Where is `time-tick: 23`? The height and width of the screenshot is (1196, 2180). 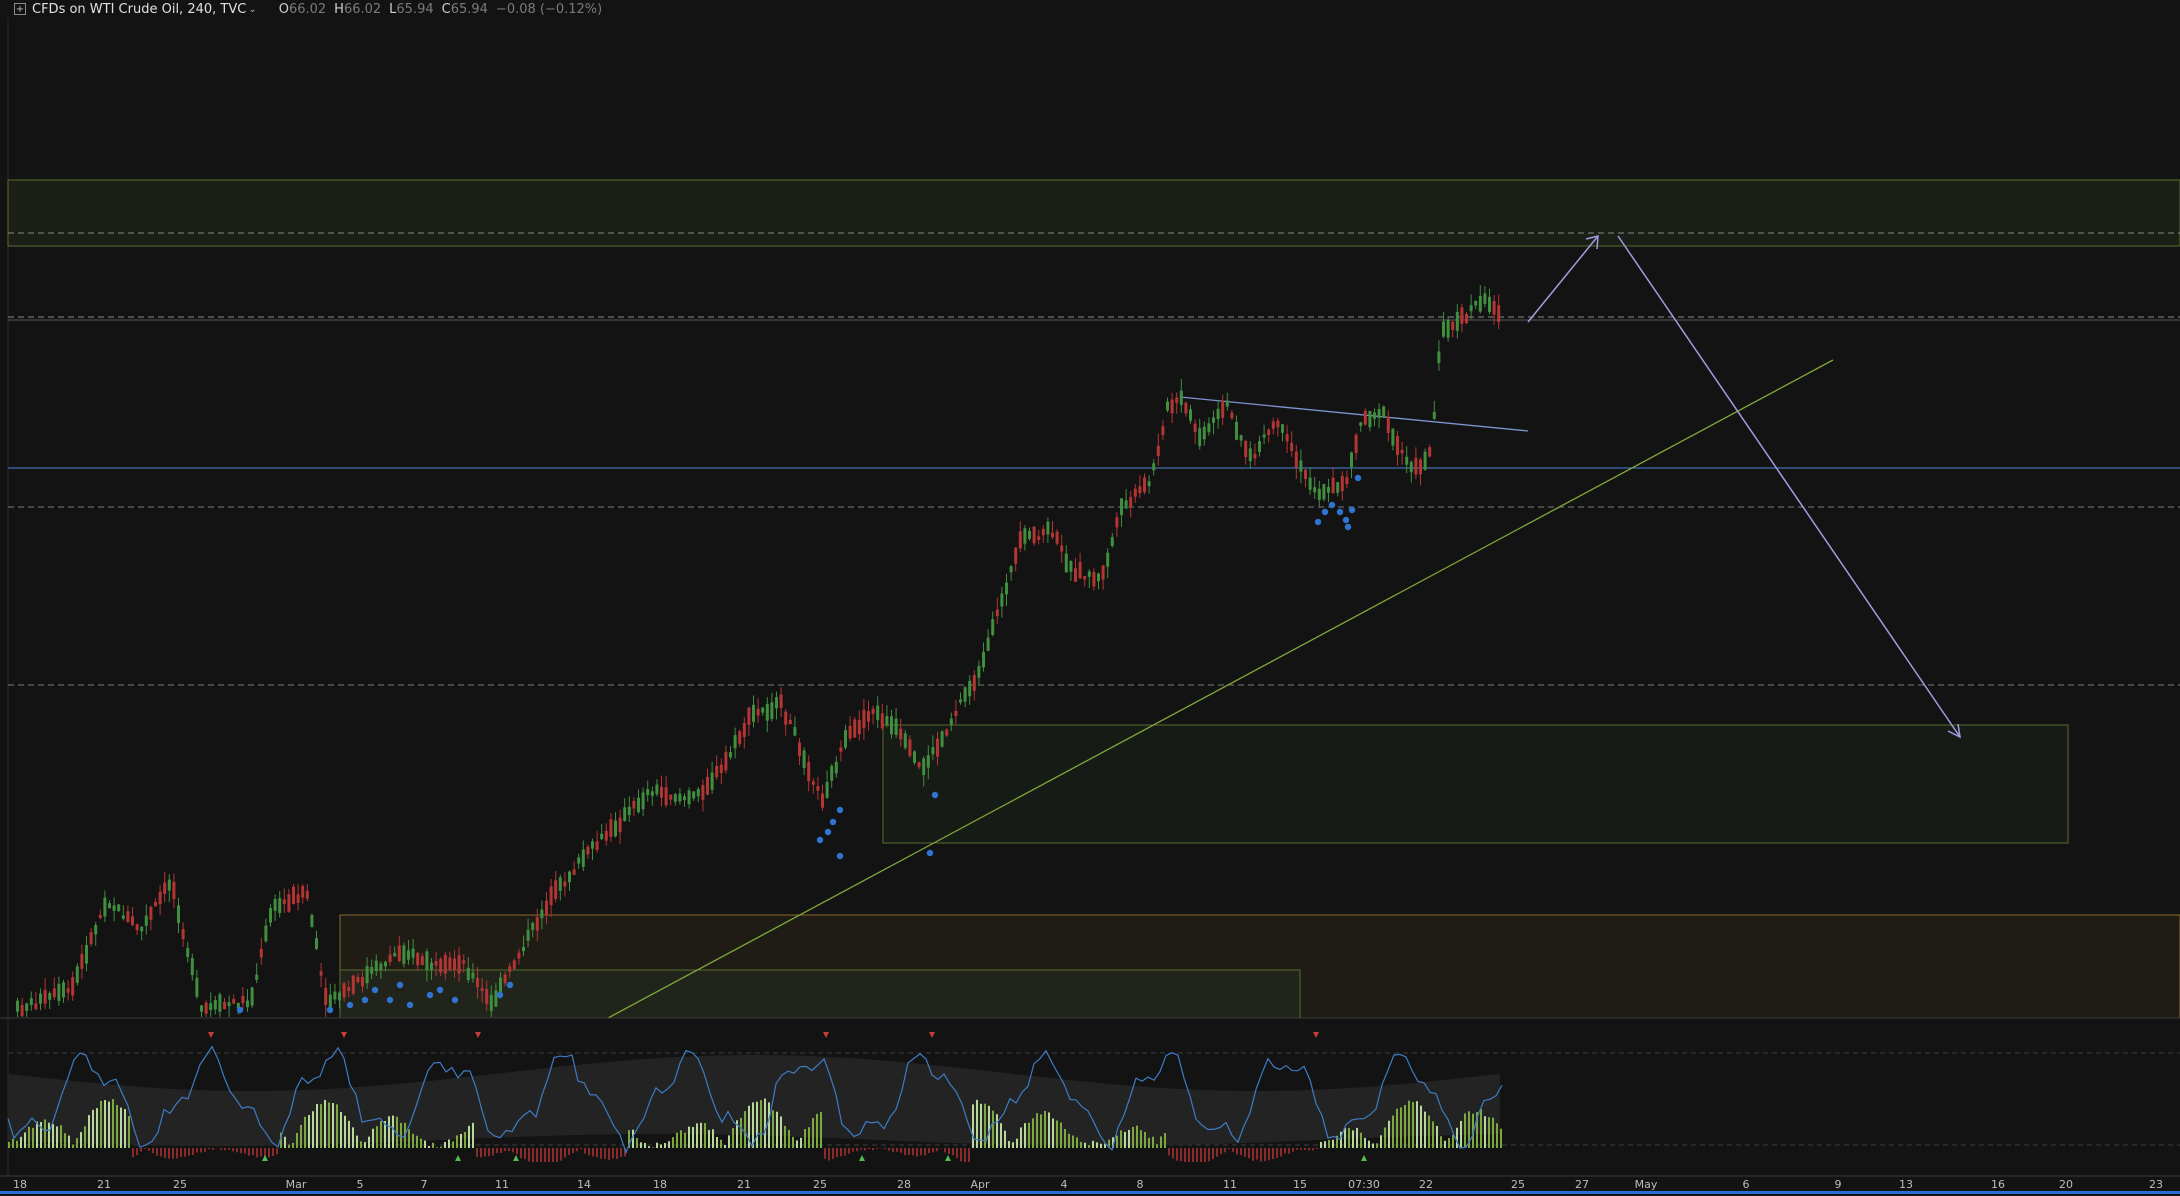
time-tick: 23 is located at coordinates (2156, 1184).